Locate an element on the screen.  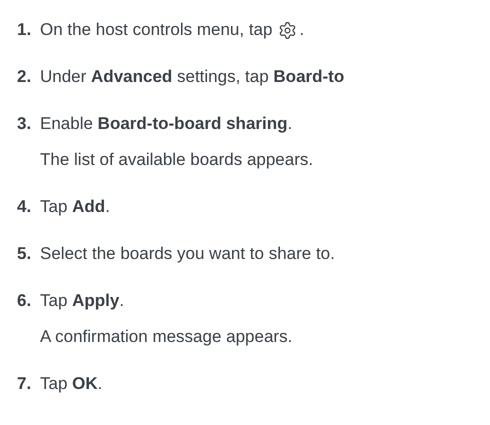
step-number: 6. is located at coordinates (24, 301).